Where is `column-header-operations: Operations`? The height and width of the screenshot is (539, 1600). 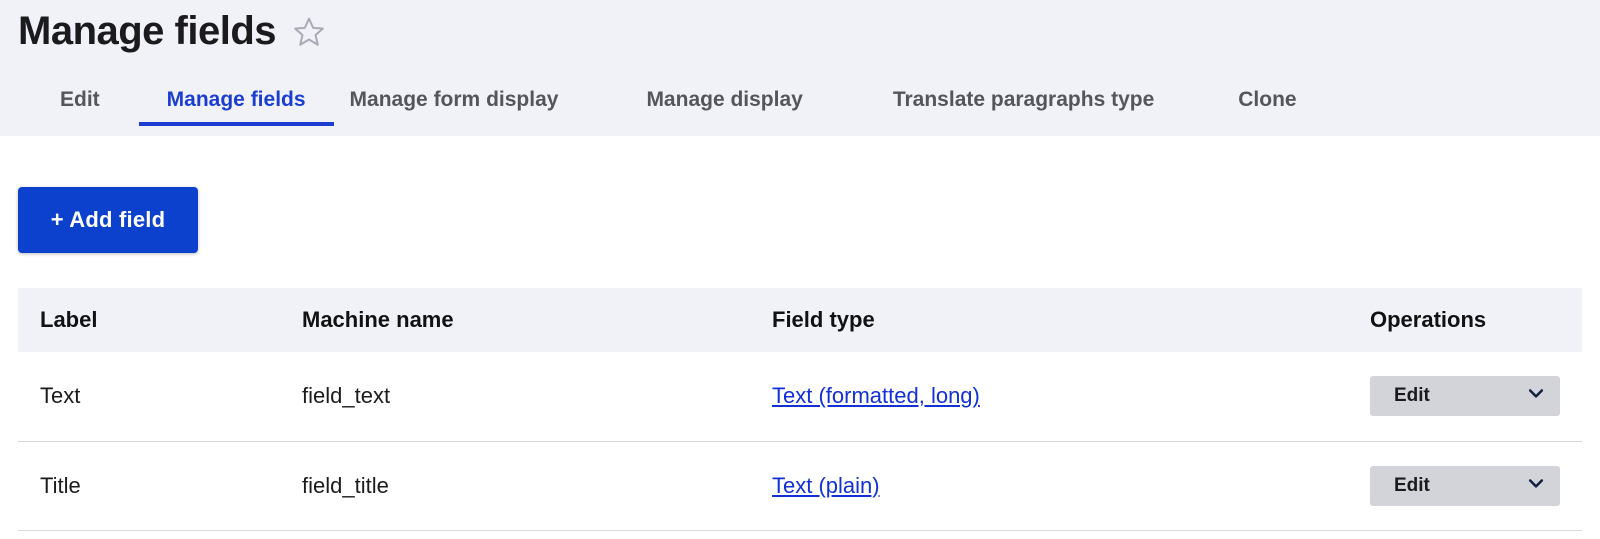
column-header-operations: Operations is located at coordinates (1476, 320).